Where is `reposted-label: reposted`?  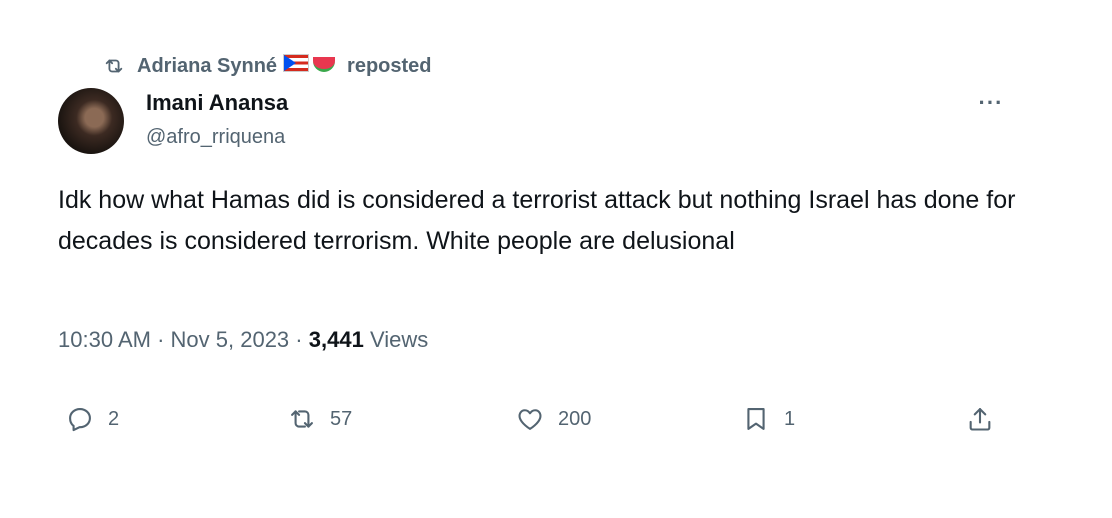
reposted-label: reposted is located at coordinates (389, 65).